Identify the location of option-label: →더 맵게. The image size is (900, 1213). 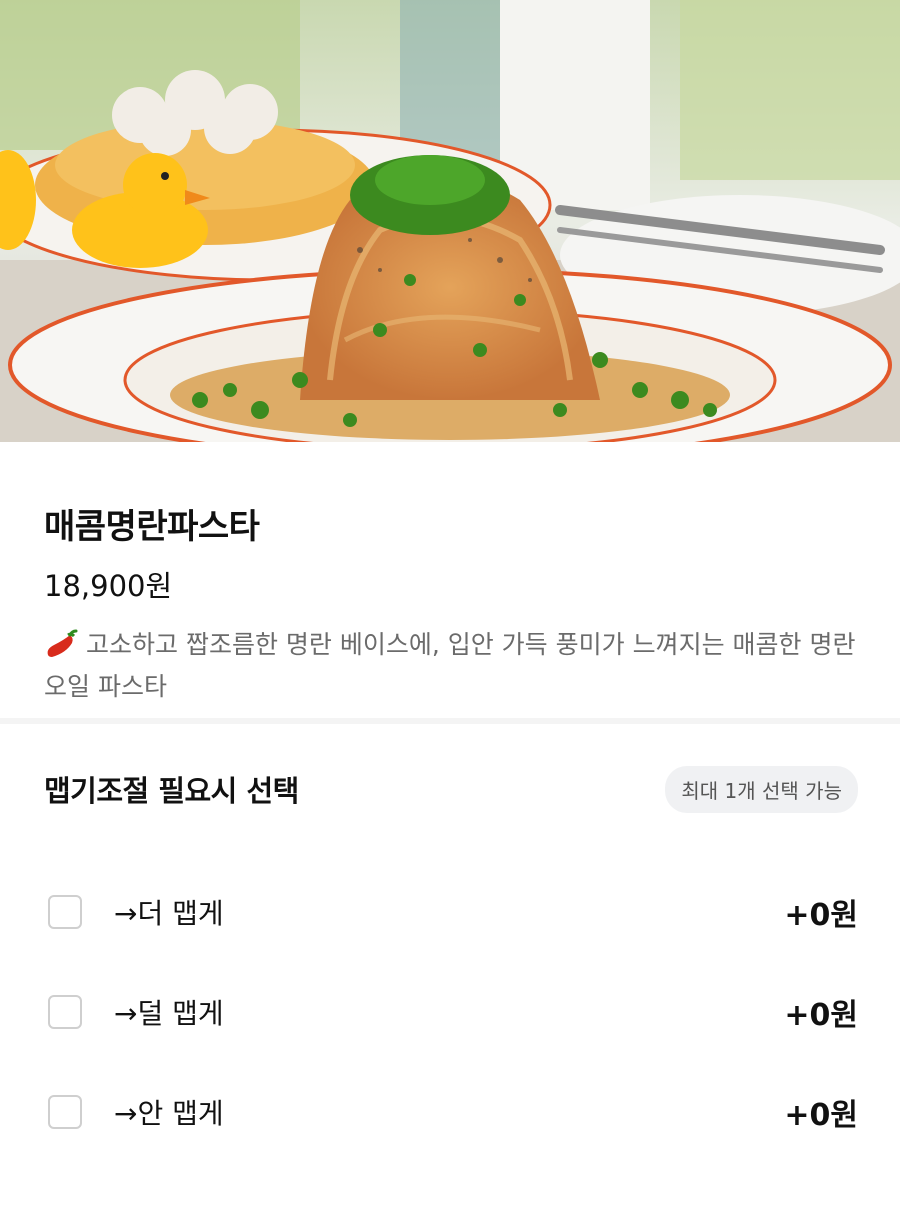
(169, 913).